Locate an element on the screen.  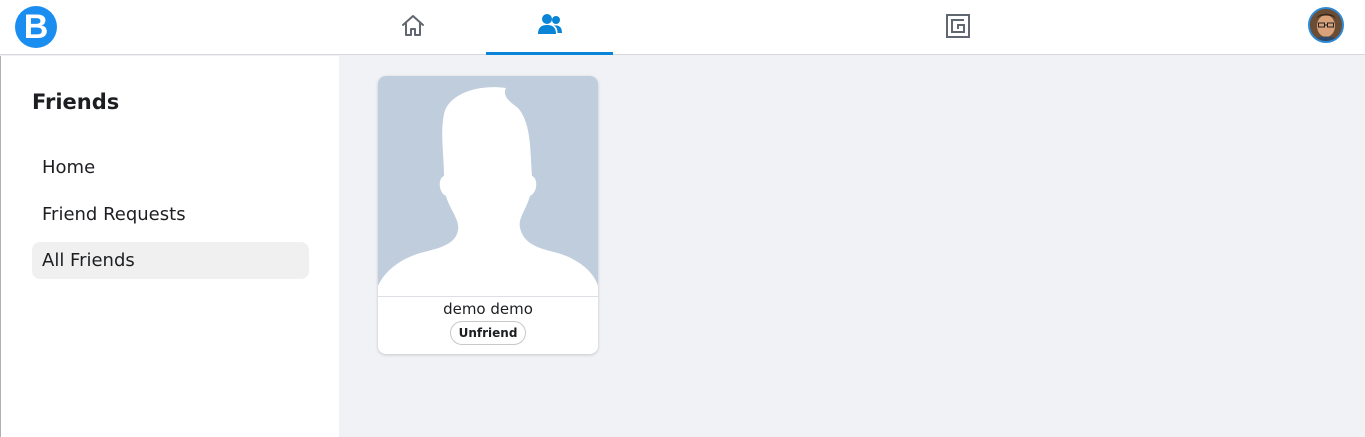
friends-icon is located at coordinates (550, 26).